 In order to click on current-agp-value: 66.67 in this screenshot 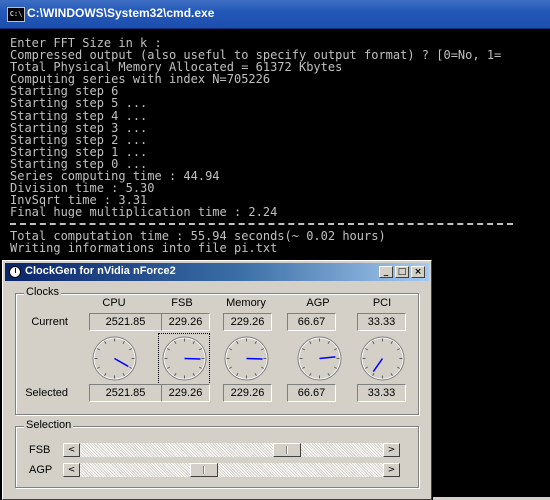, I will do `click(311, 322)`.